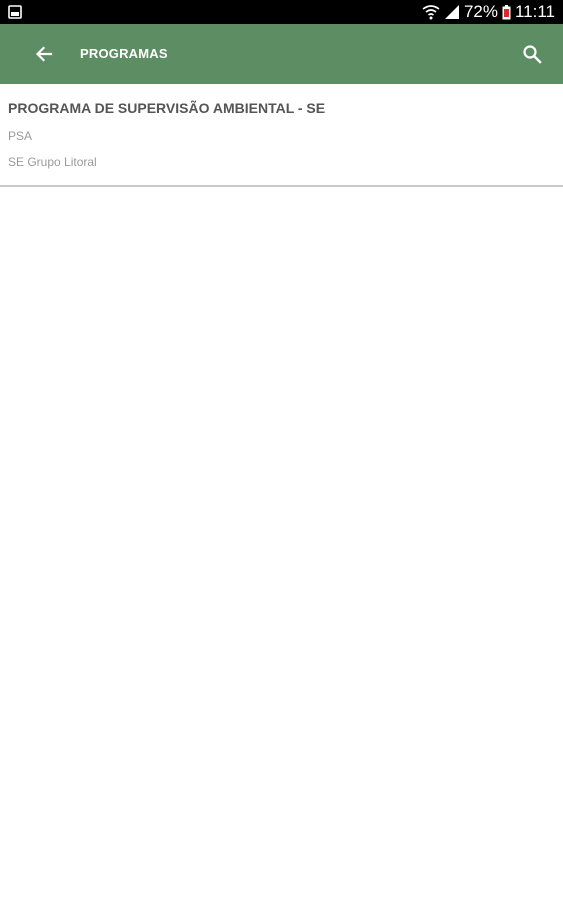 The width and height of the screenshot is (563, 900). I want to click on wifi-icon, so click(431, 12).